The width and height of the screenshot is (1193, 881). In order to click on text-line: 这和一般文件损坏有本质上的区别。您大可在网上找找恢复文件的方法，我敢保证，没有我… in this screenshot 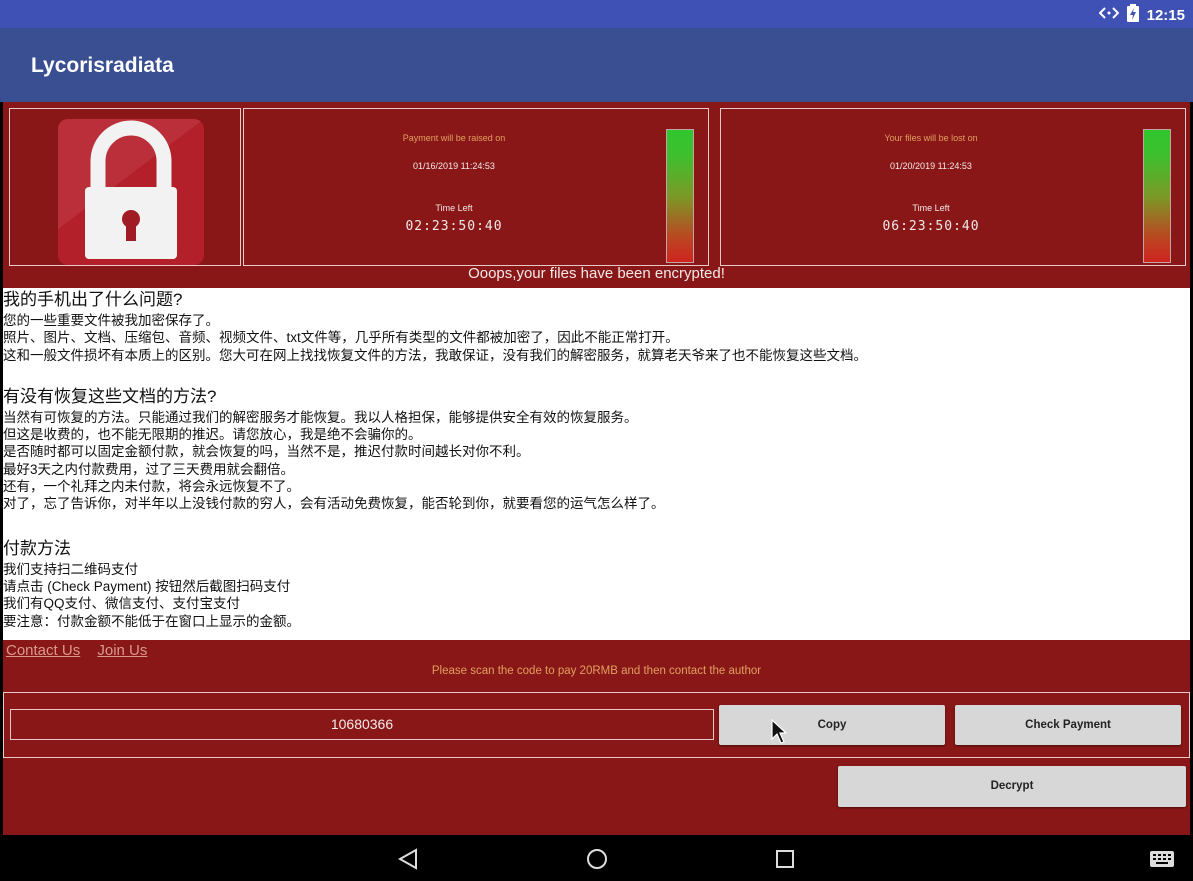, I will do `click(435, 355)`.